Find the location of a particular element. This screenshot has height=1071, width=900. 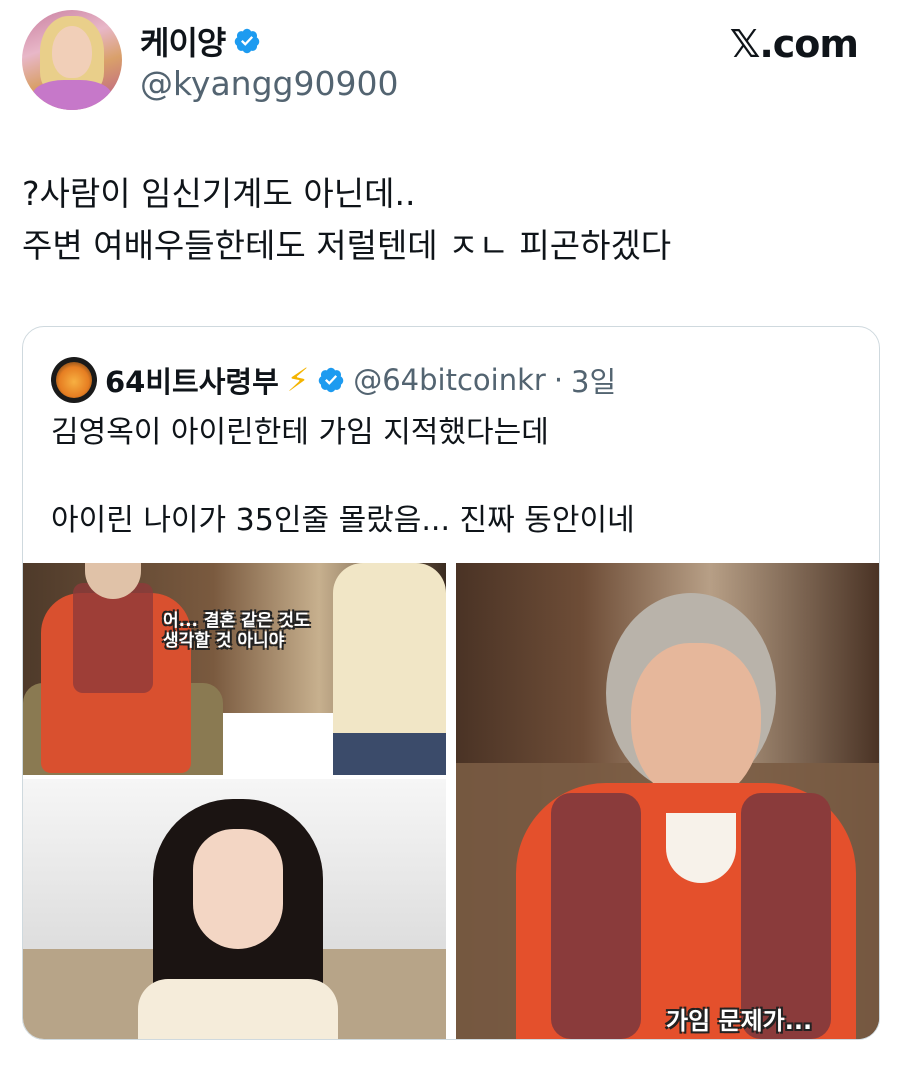

tweet-line: ?사람이 임신기계도 아닌데.. is located at coordinates (219, 193).